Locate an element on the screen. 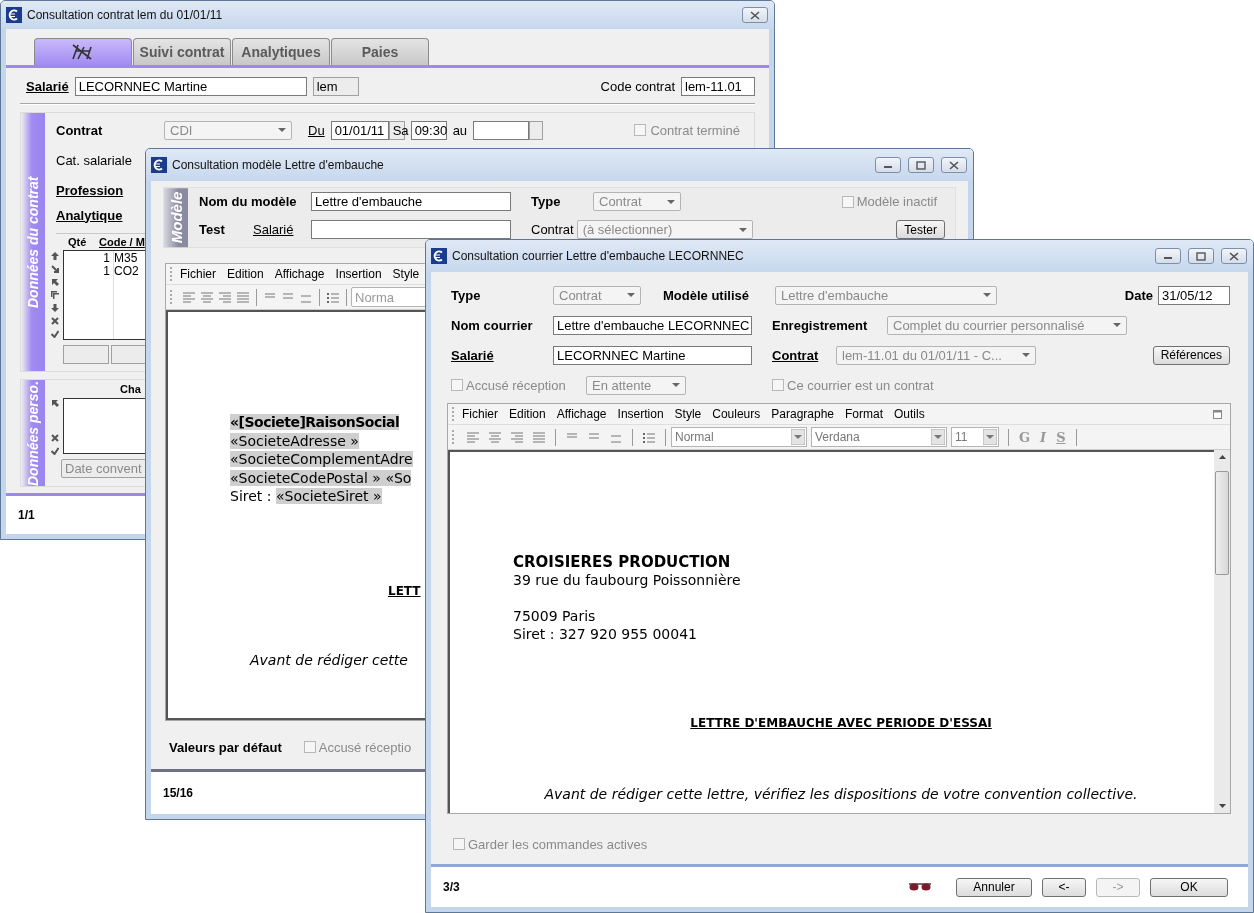 This screenshot has height=913, width=1254. scroll-thumb is located at coordinates (1222, 523).